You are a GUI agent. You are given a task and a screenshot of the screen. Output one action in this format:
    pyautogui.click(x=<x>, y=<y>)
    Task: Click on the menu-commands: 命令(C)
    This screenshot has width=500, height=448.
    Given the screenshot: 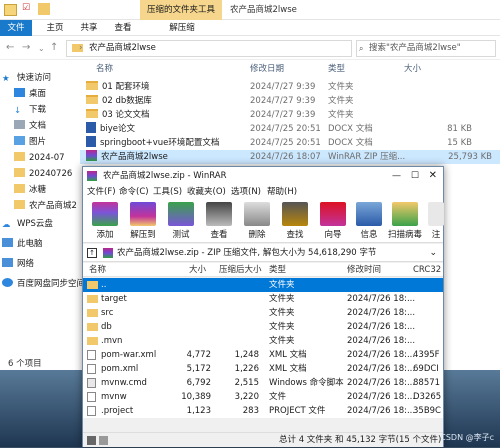 What is the action you would take?
    pyautogui.click(x=134, y=192)
    